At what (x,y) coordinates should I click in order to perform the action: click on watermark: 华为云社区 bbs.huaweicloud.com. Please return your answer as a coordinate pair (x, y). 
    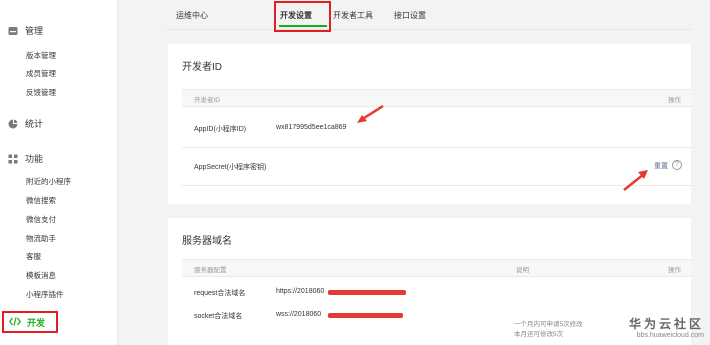
    Looking at the image, I should click on (666, 327).